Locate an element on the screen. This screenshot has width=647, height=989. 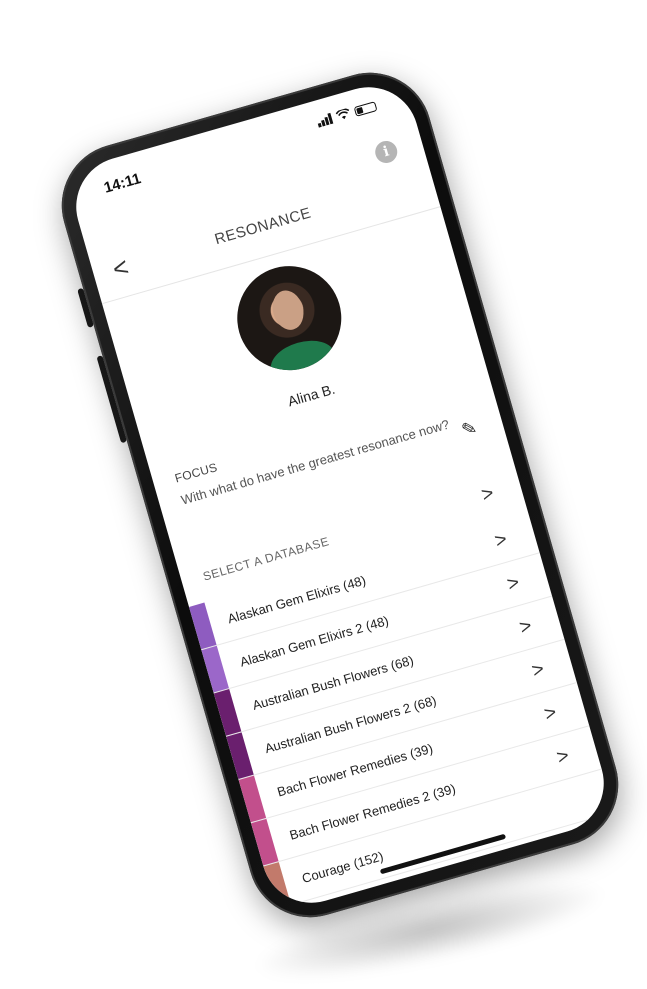
status-icons is located at coordinates (347, 114).